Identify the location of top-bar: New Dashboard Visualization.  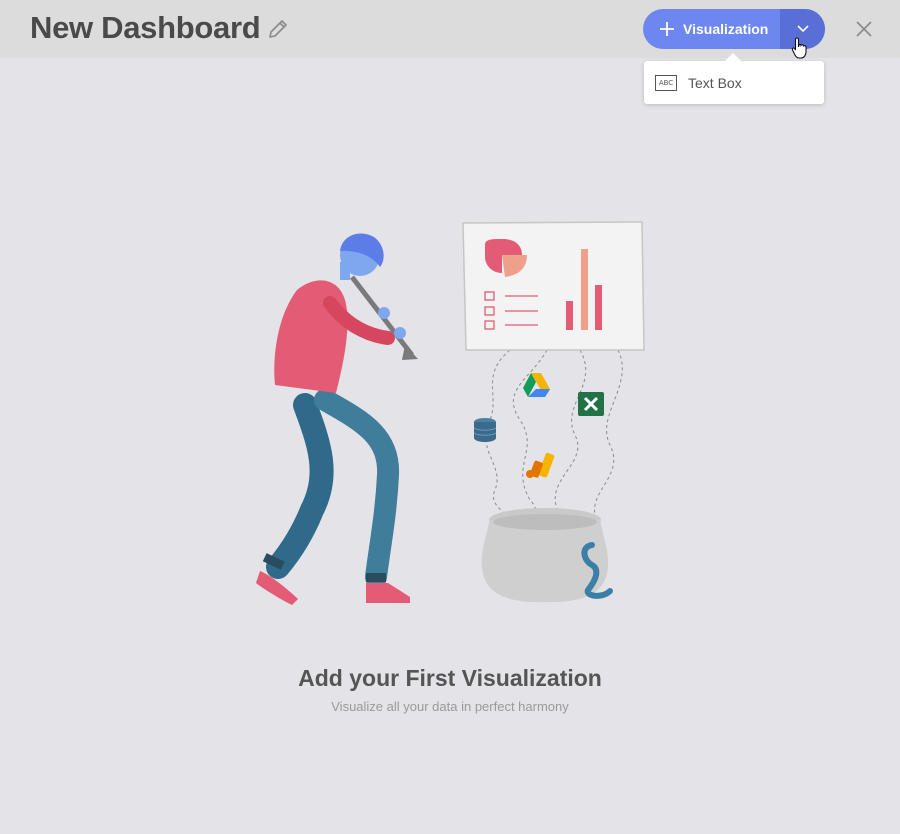
(450, 29).